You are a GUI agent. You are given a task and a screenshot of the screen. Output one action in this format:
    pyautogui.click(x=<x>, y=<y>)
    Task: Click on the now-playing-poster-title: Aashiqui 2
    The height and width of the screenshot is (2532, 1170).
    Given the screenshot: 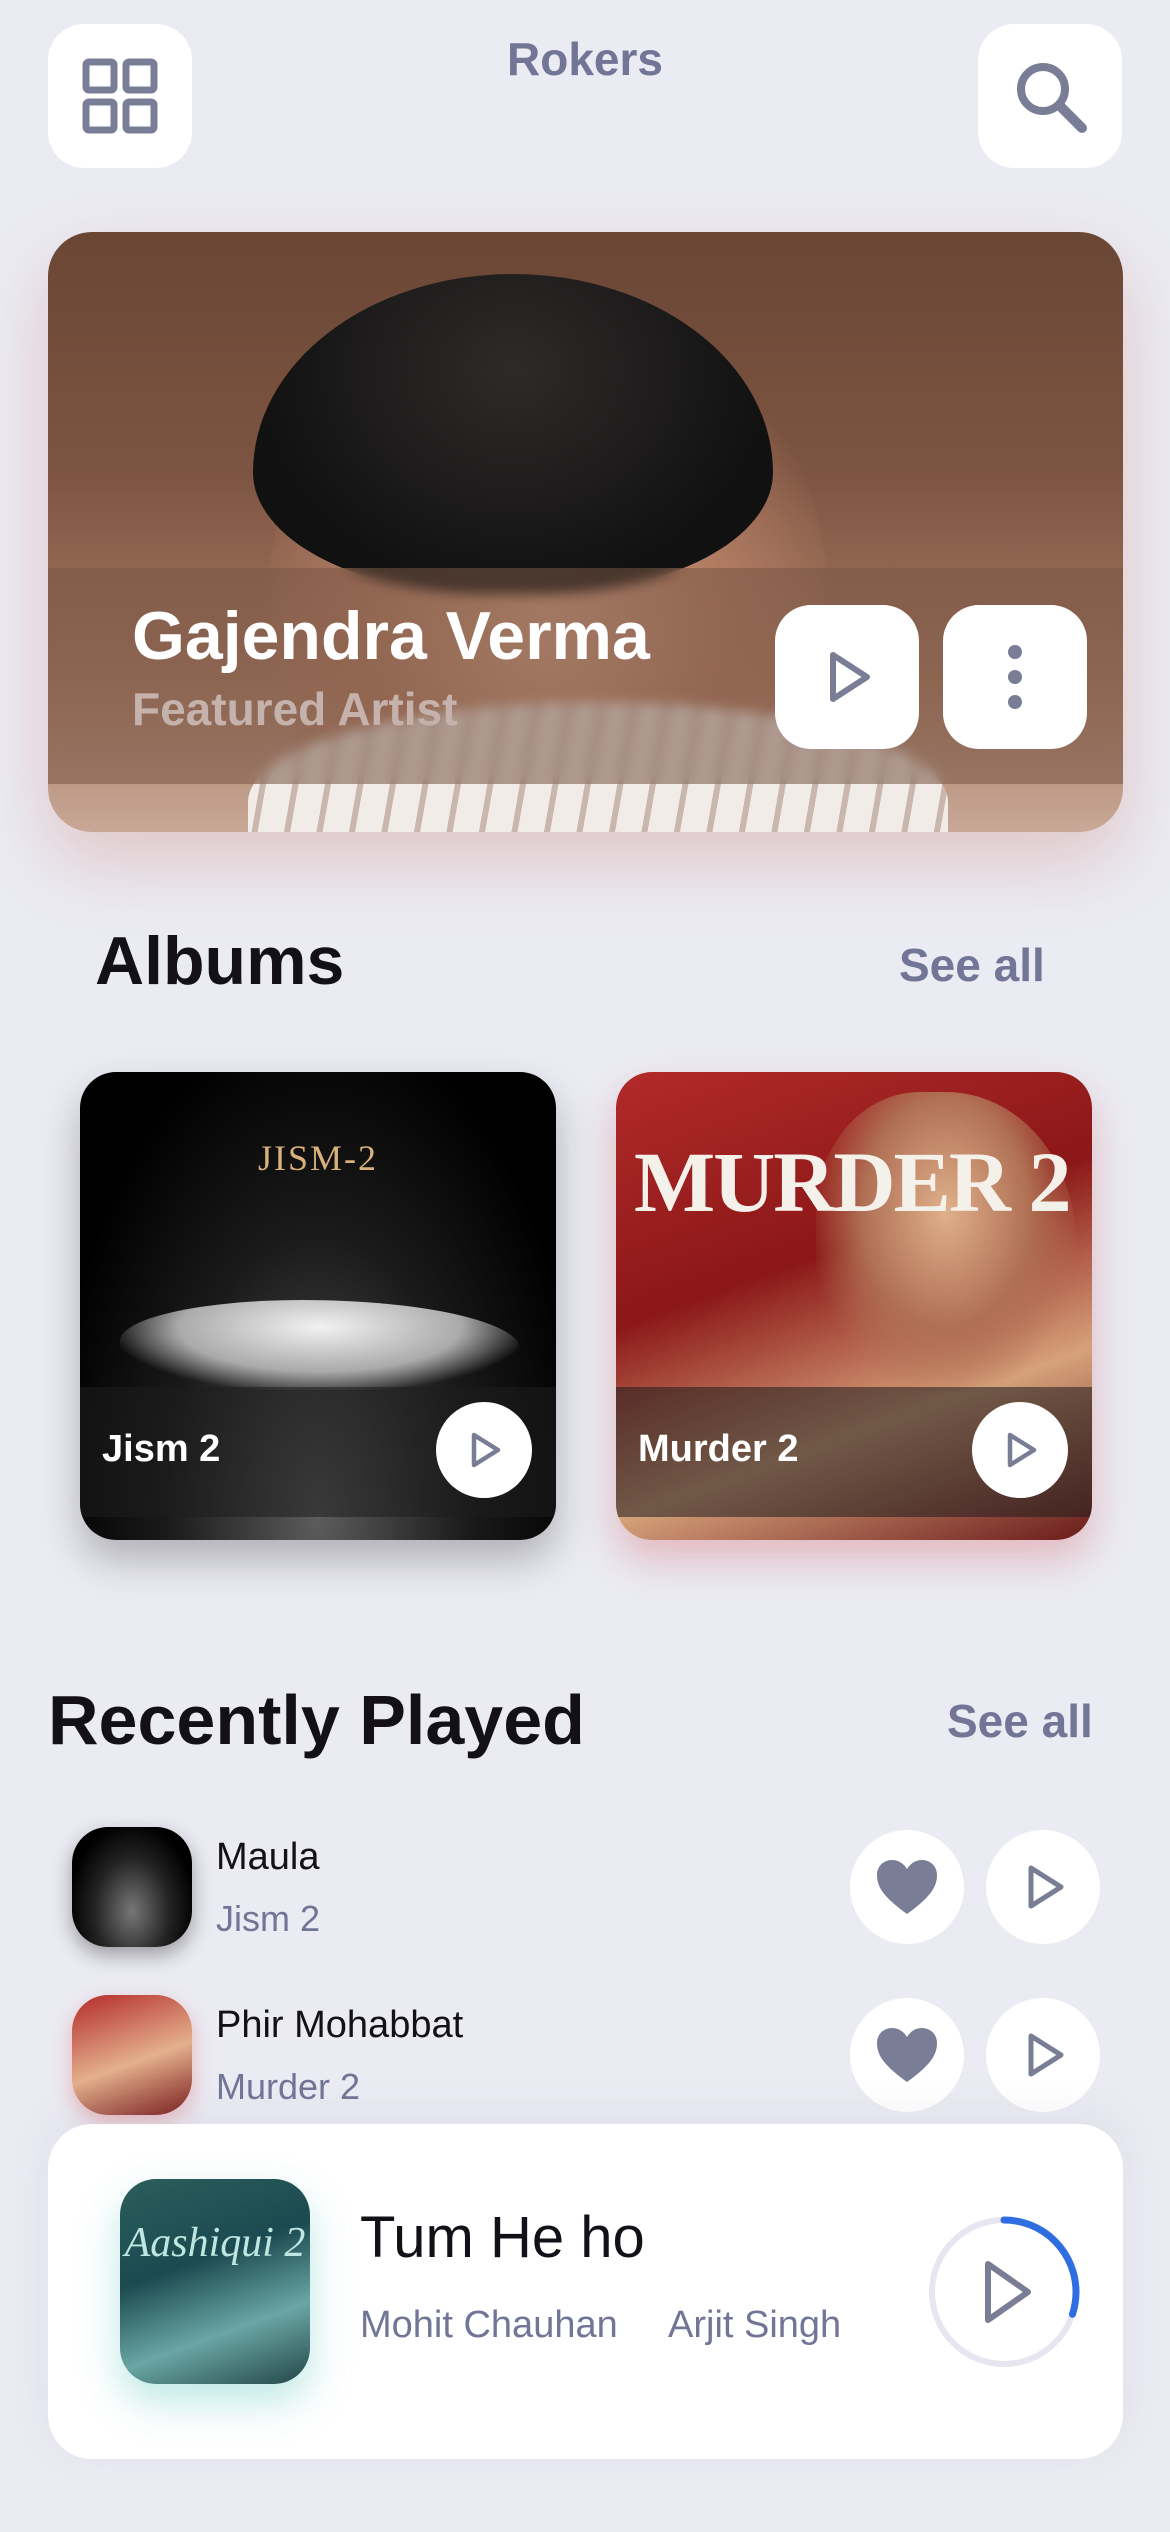 What is the action you would take?
    pyautogui.click(x=215, y=2243)
    